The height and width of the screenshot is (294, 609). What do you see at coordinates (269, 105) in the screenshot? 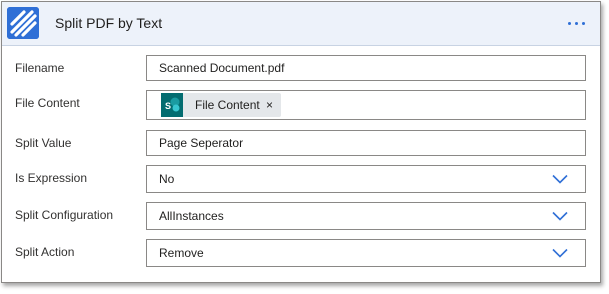
I see `remove-token-icon: ×` at bounding box center [269, 105].